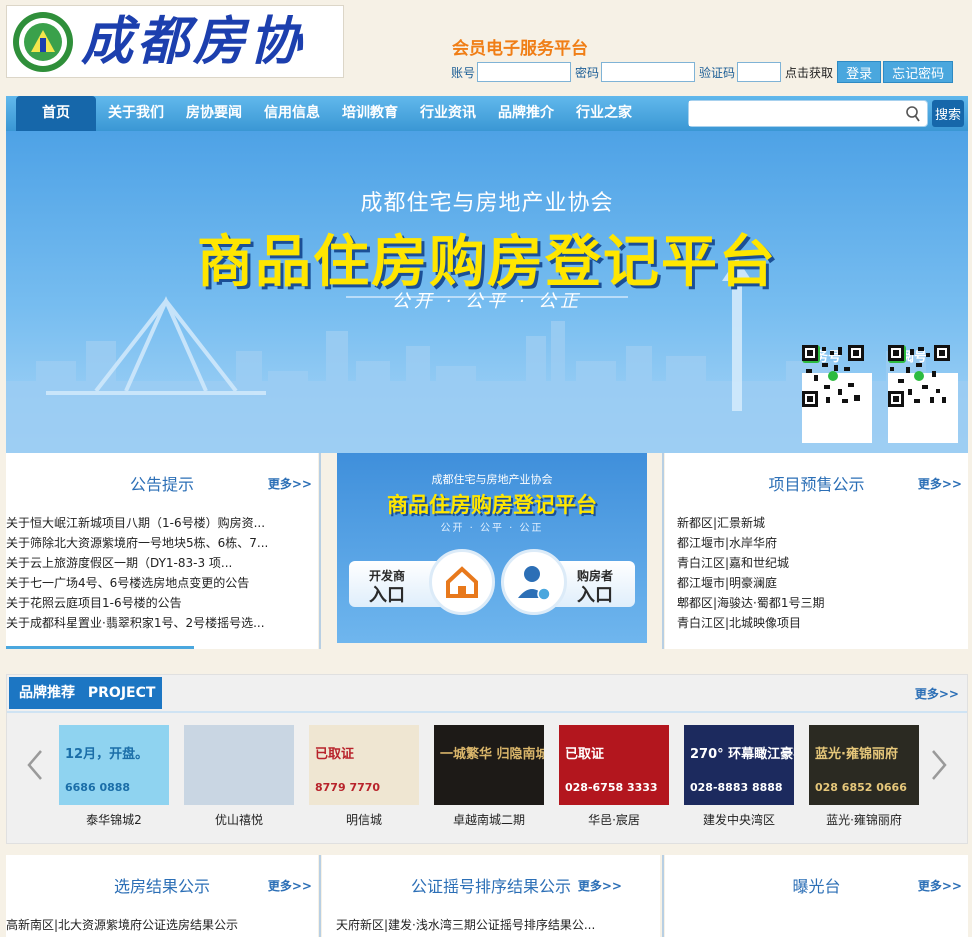 The image size is (972, 937). Describe the element at coordinates (292, 113) in the screenshot. I see `nav-credit: 信用信息` at that location.